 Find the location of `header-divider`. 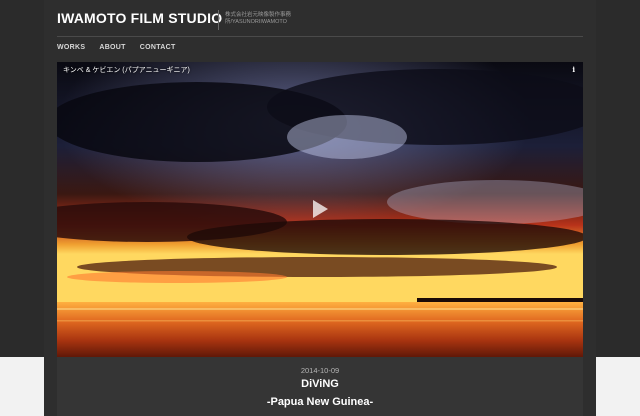

header-divider is located at coordinates (320, 36).